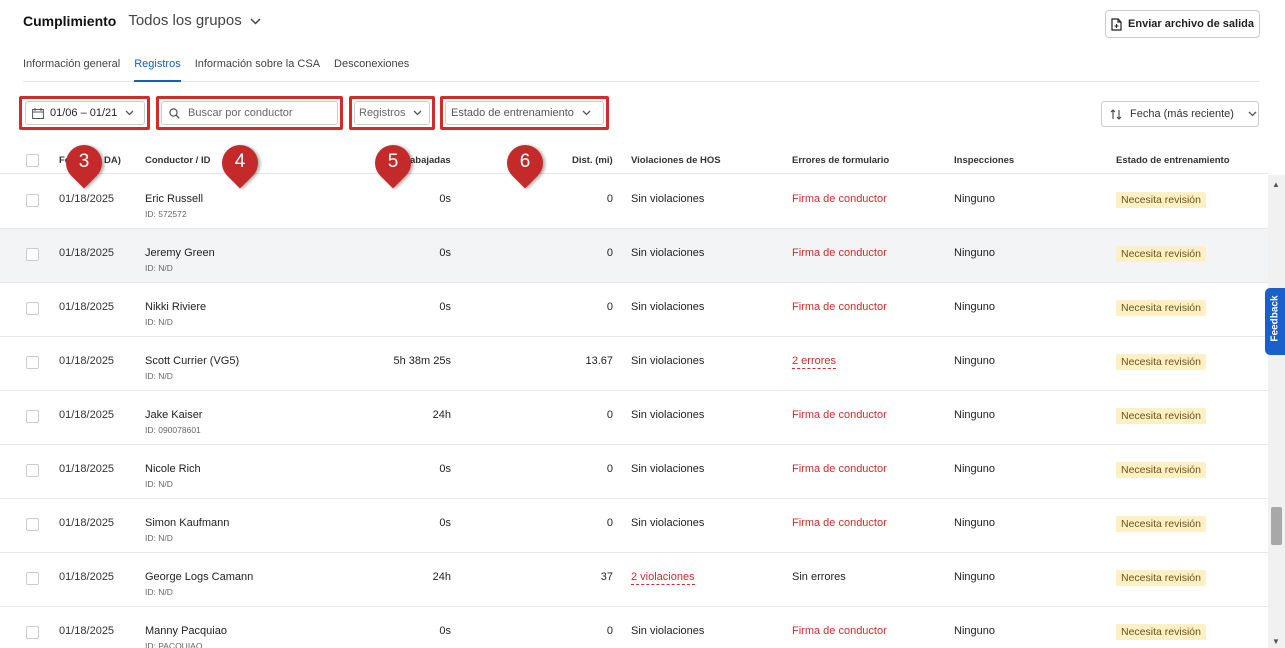  Describe the element at coordinates (1275, 319) in the screenshot. I see `feedback-label: Feedback` at that location.